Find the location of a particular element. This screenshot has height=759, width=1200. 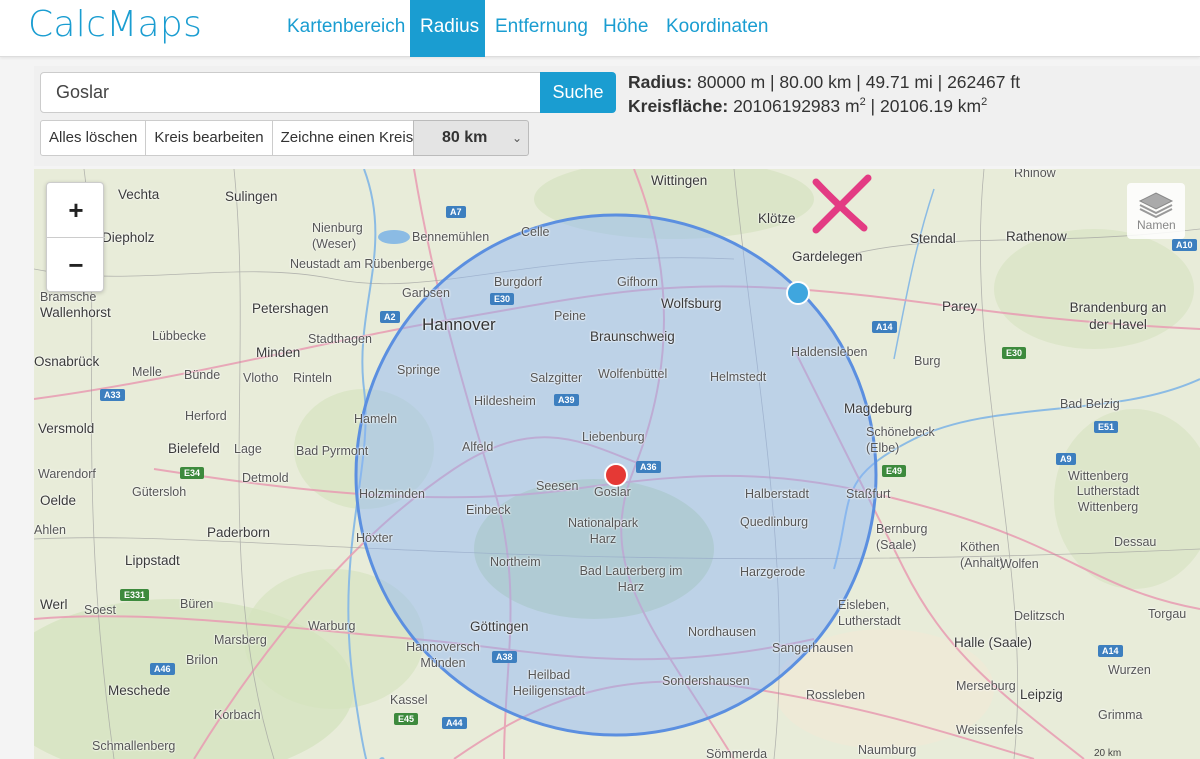

city-label: Nordhausen is located at coordinates (722, 632).